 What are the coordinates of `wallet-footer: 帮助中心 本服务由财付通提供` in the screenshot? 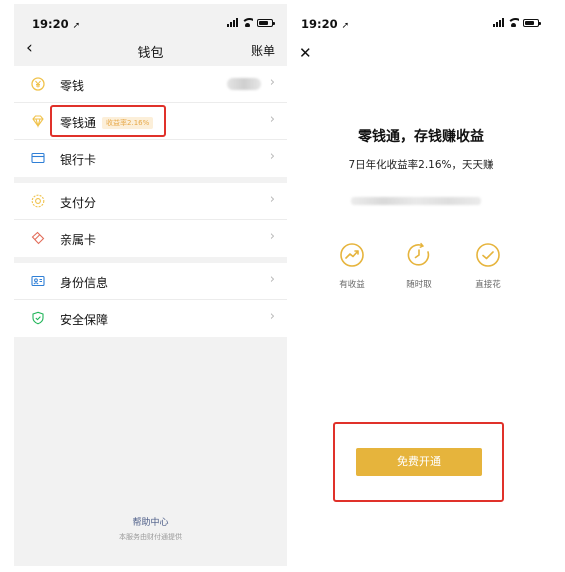 It's located at (150, 528).